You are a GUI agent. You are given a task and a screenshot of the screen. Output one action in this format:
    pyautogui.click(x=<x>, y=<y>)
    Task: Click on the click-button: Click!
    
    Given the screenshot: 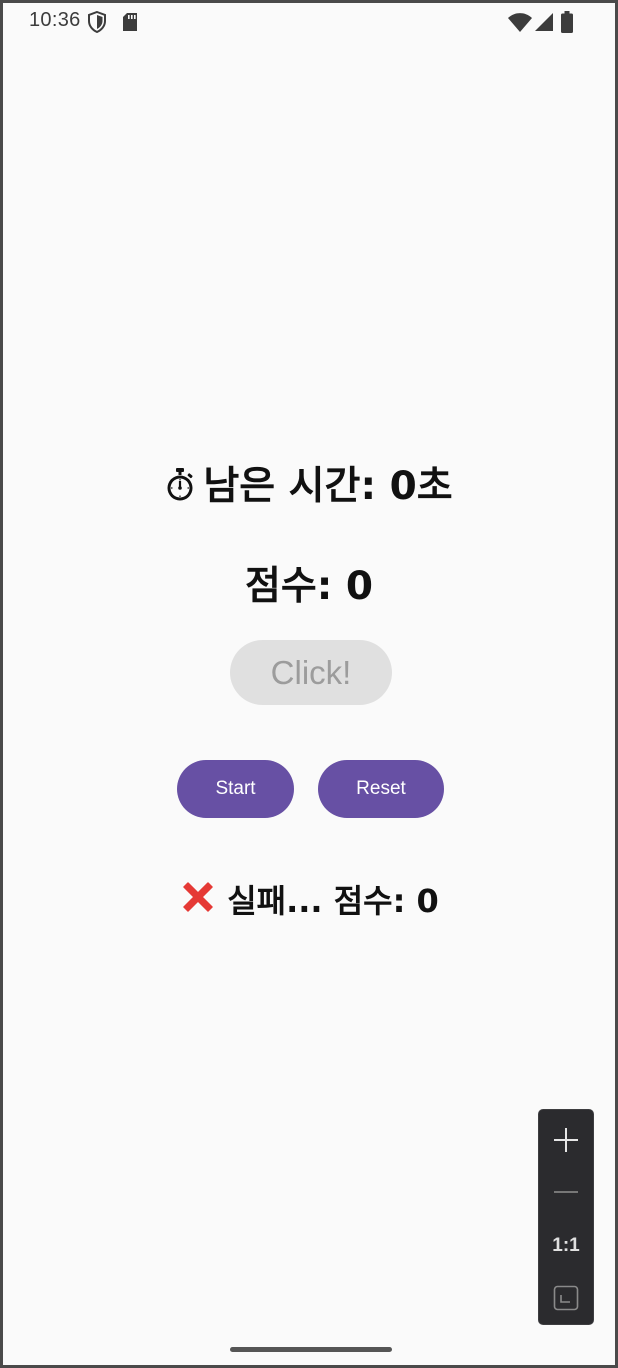 What is the action you would take?
    pyautogui.click(x=311, y=672)
    